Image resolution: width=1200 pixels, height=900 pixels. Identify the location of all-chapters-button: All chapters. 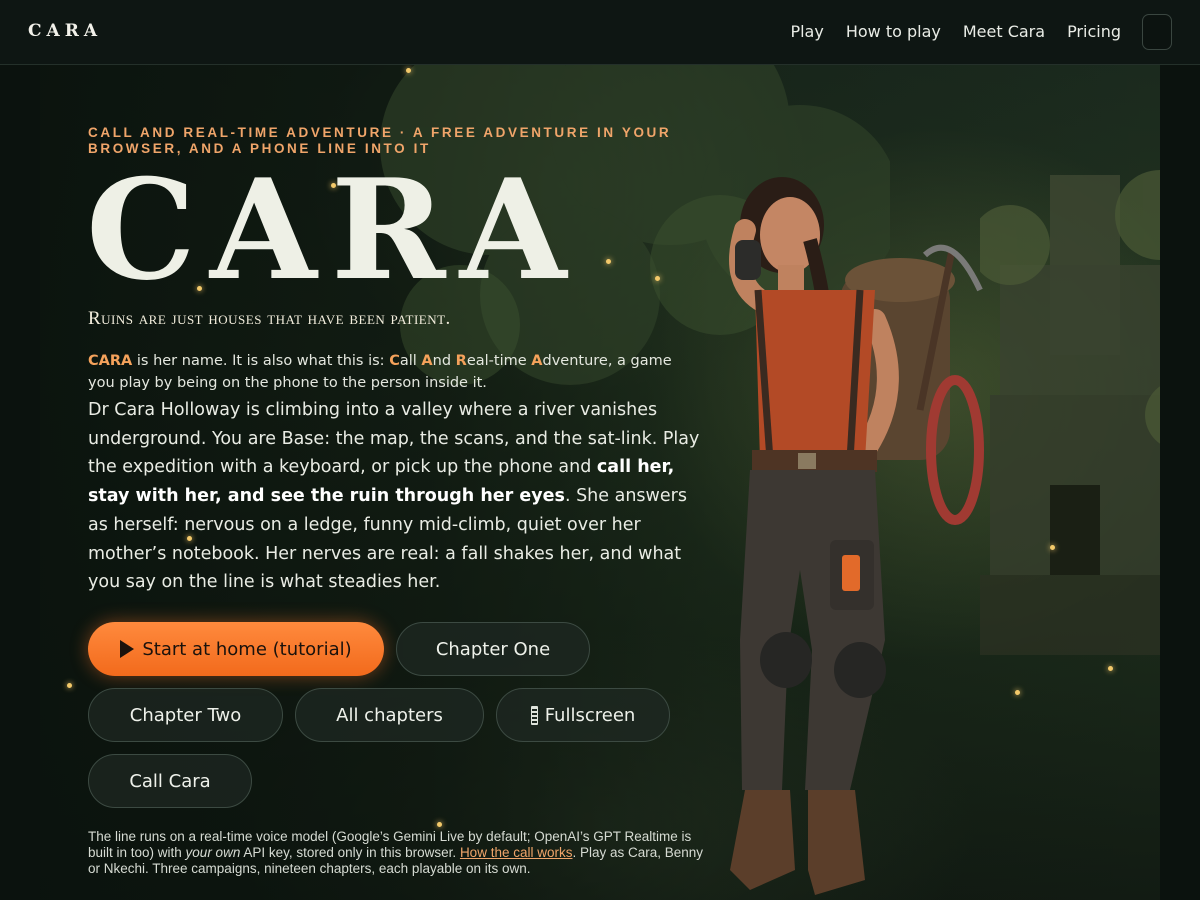
(389, 715).